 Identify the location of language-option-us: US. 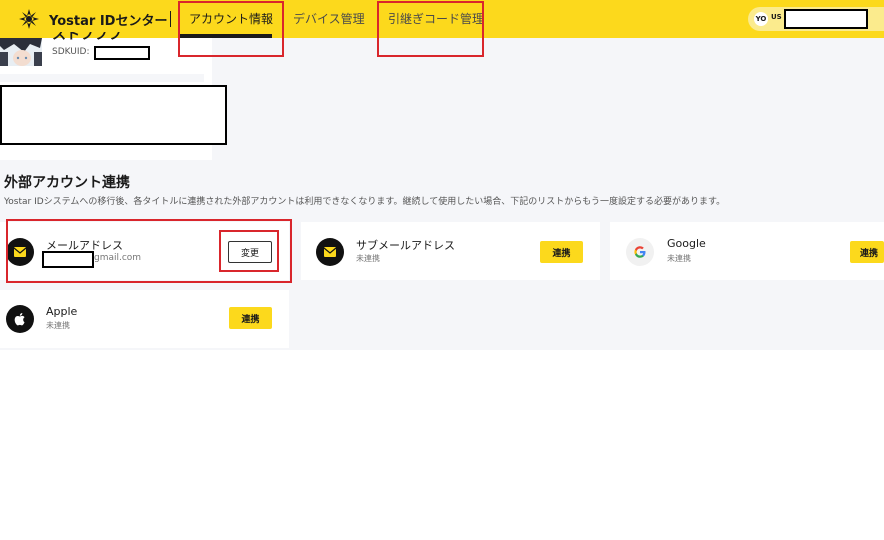
(776, 17).